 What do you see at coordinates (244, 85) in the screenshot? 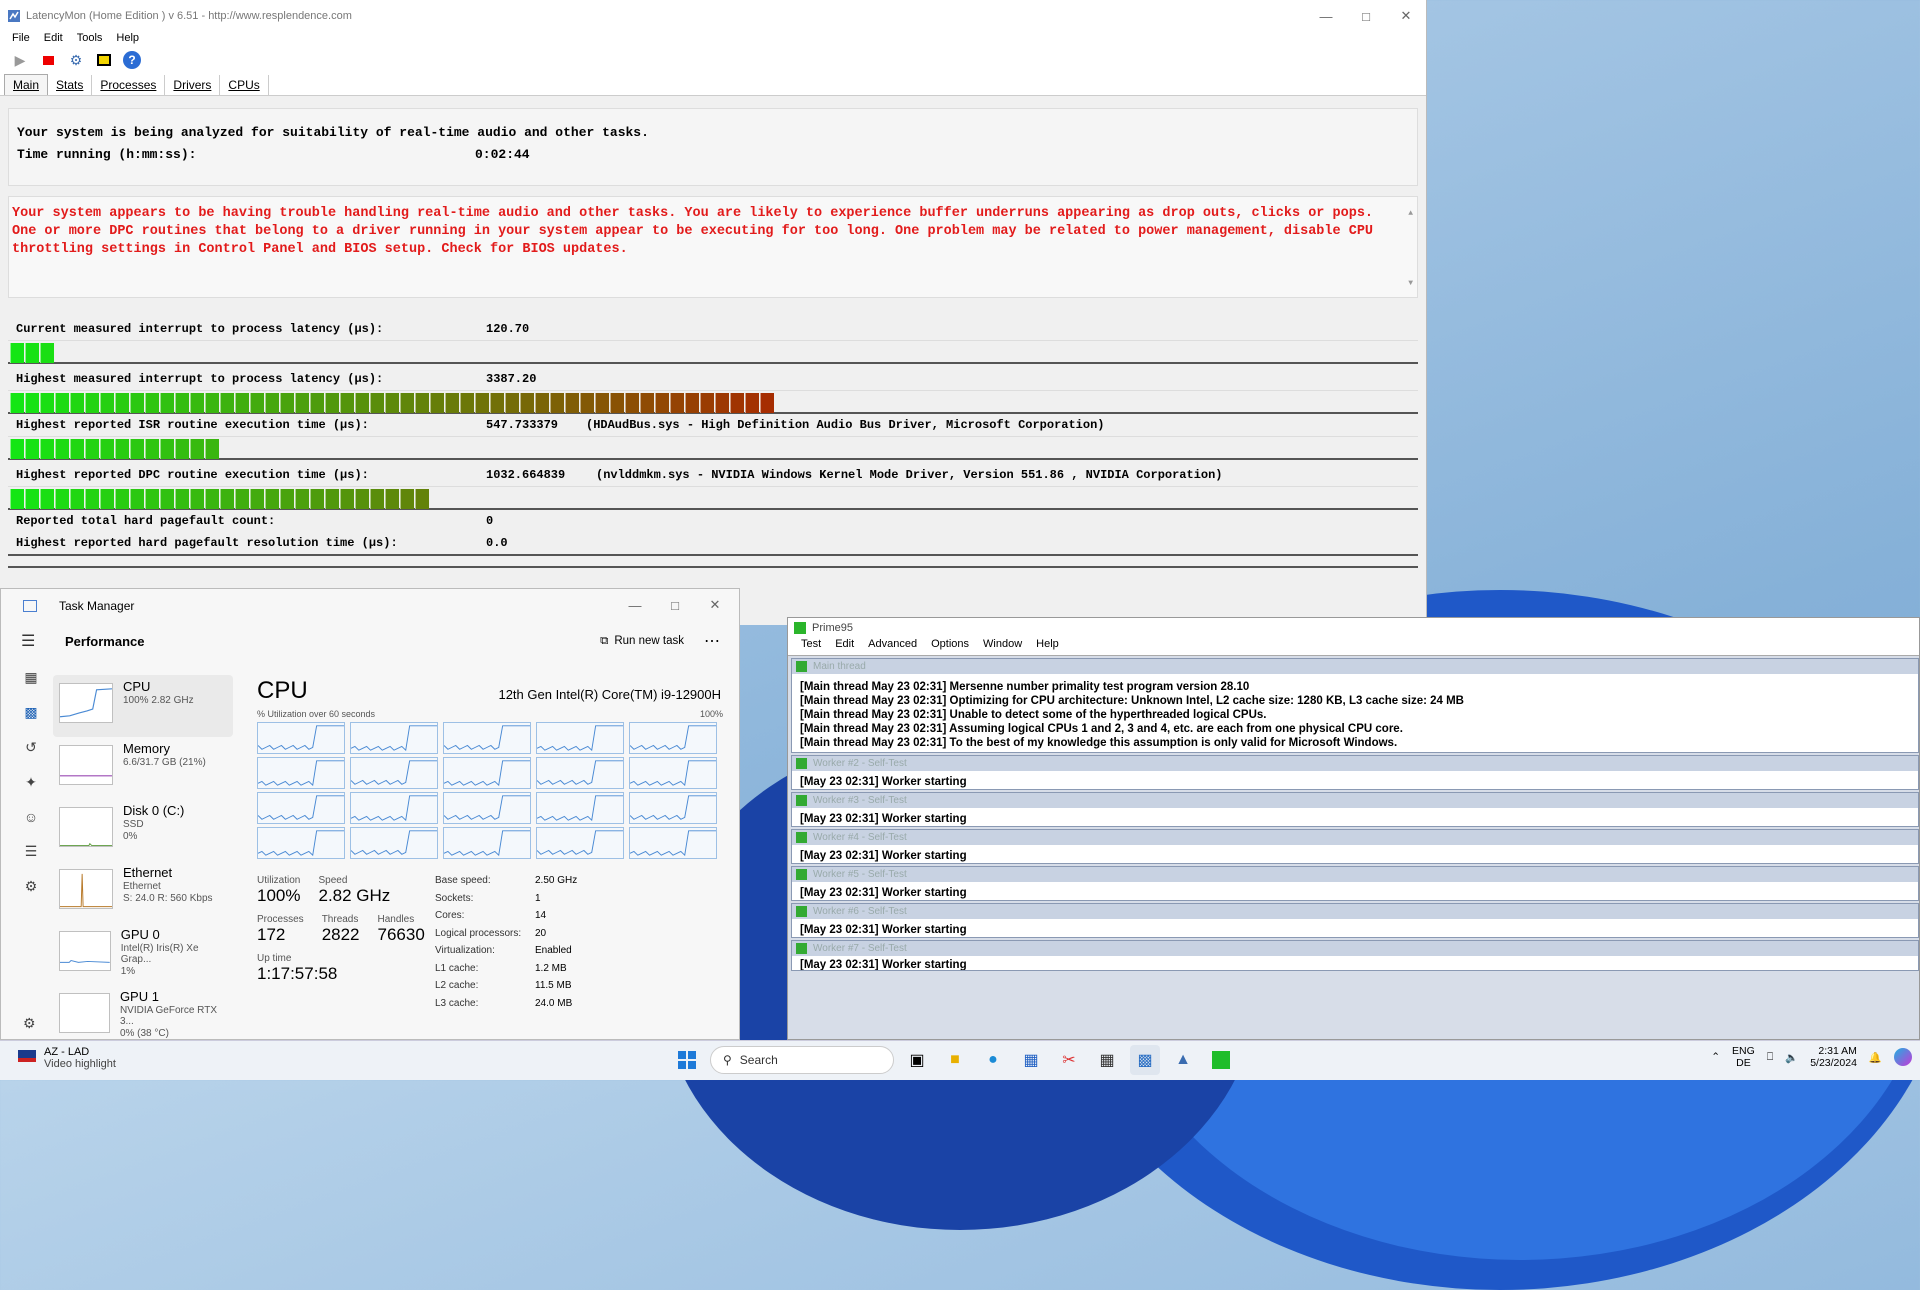
I see `tab-cpus: CPUs` at bounding box center [244, 85].